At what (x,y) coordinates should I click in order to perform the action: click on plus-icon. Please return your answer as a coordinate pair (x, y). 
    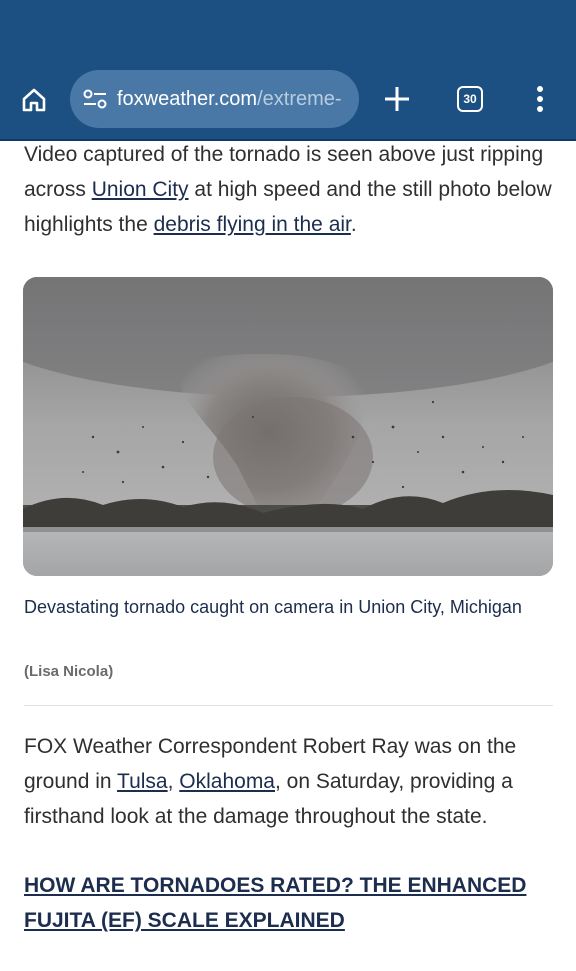
    Looking at the image, I should click on (397, 99).